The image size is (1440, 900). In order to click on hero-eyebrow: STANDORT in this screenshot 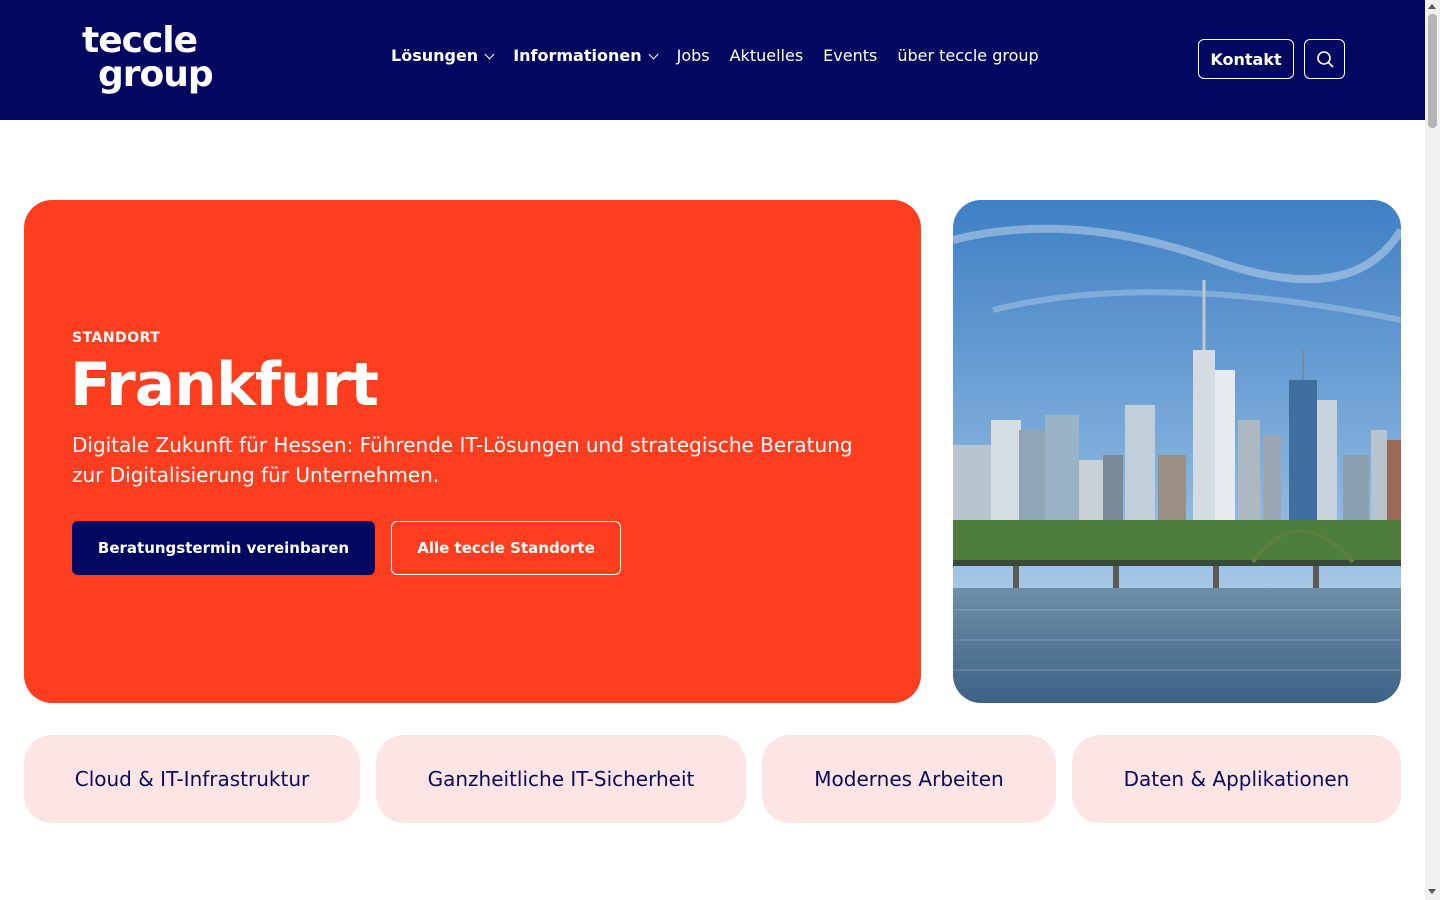, I will do `click(116, 338)`.